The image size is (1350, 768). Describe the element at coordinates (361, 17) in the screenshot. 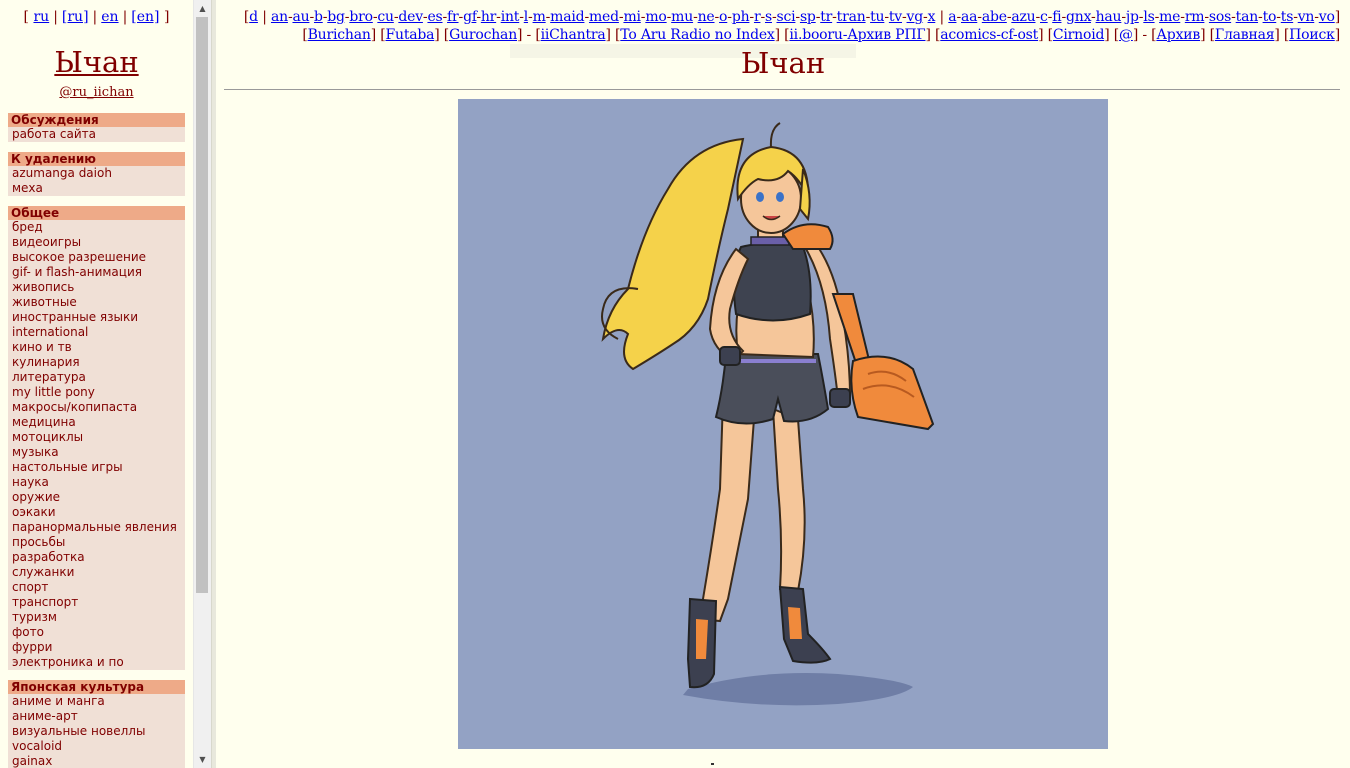

I see `nav-board-link: bro` at that location.